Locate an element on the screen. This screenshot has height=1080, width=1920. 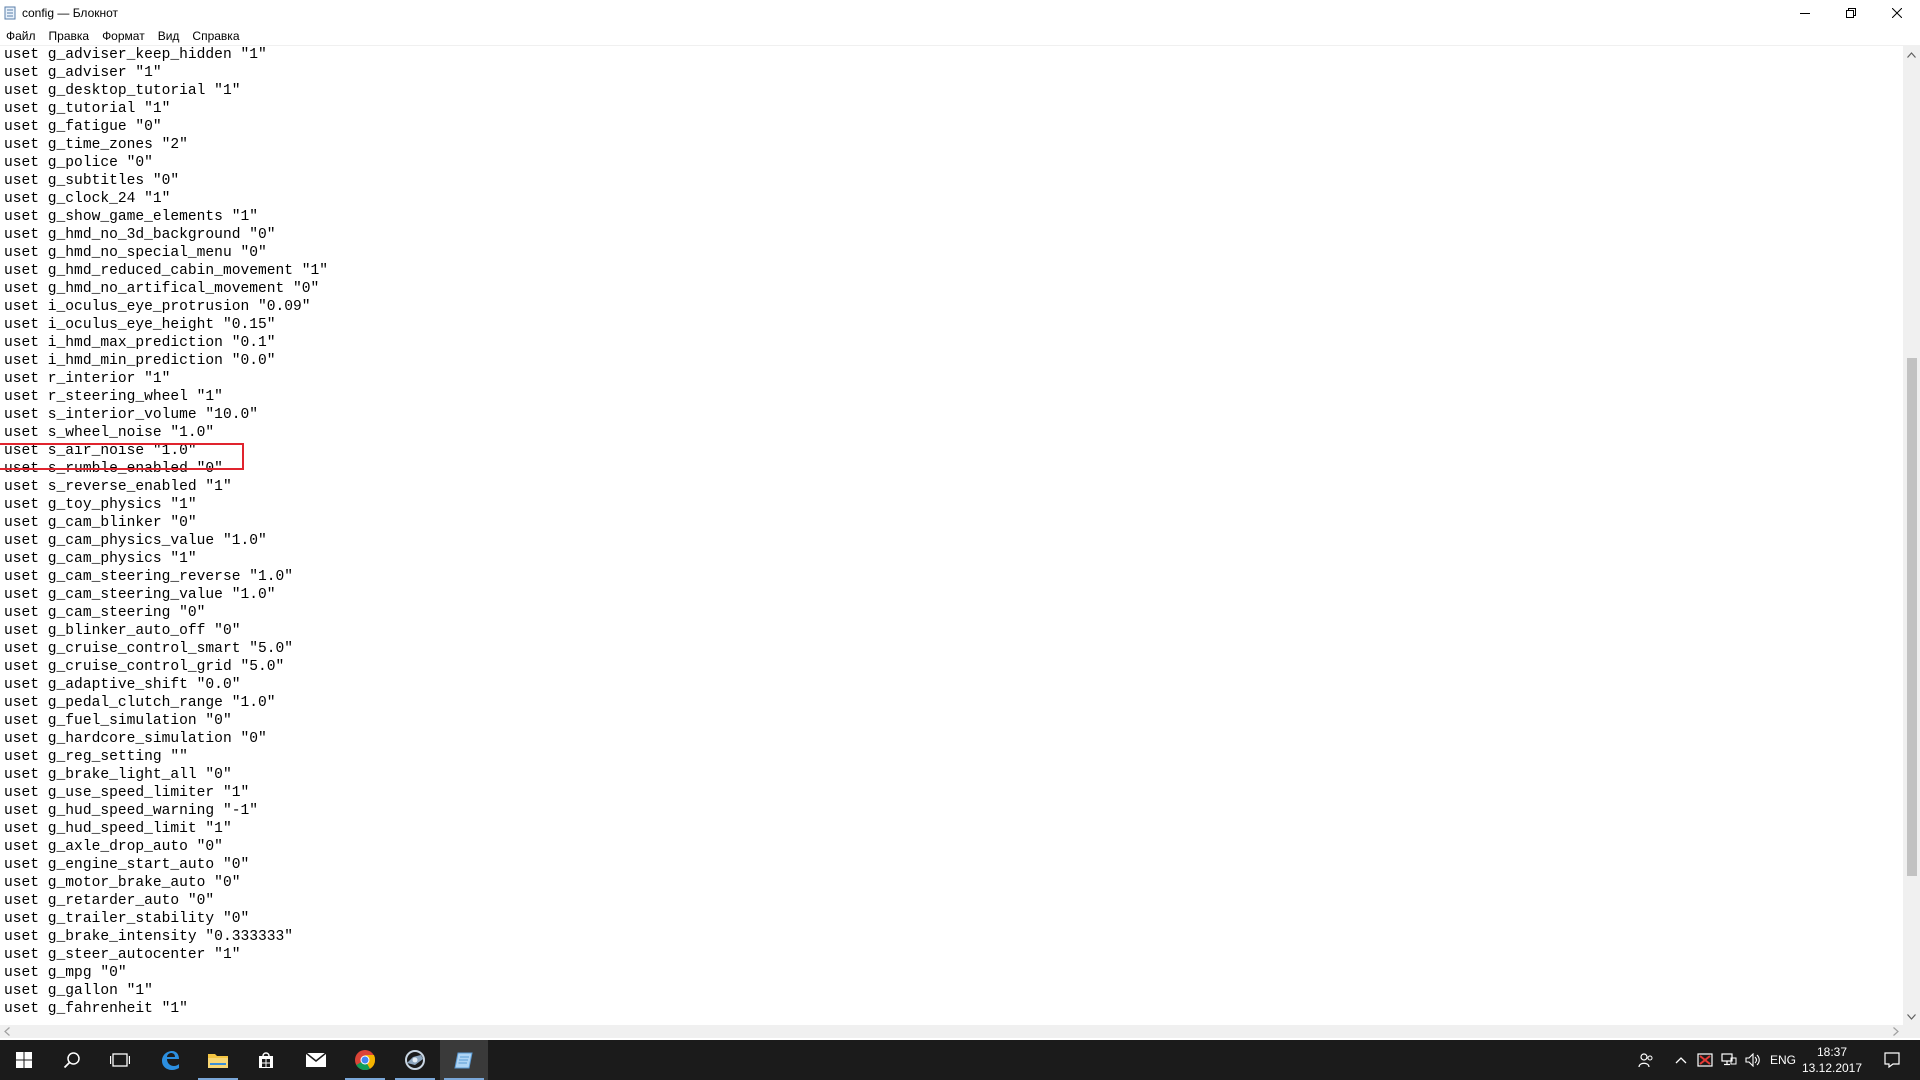
task-view-button is located at coordinates (120, 1060).